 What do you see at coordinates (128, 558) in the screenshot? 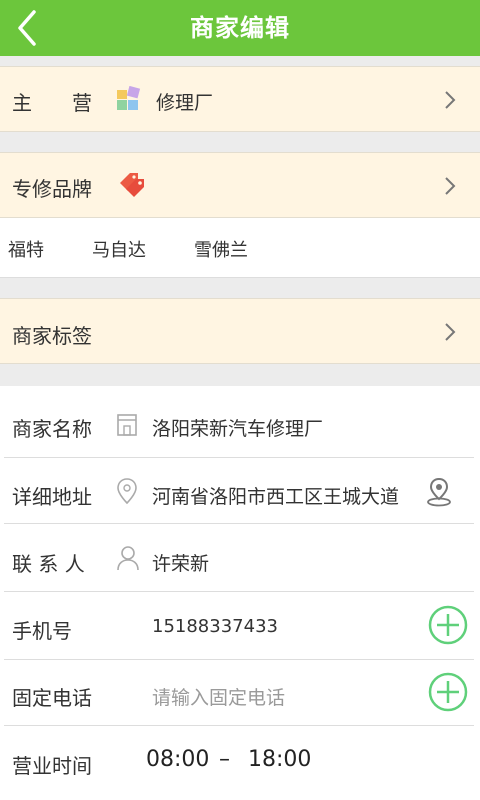
I see `person-icon` at bounding box center [128, 558].